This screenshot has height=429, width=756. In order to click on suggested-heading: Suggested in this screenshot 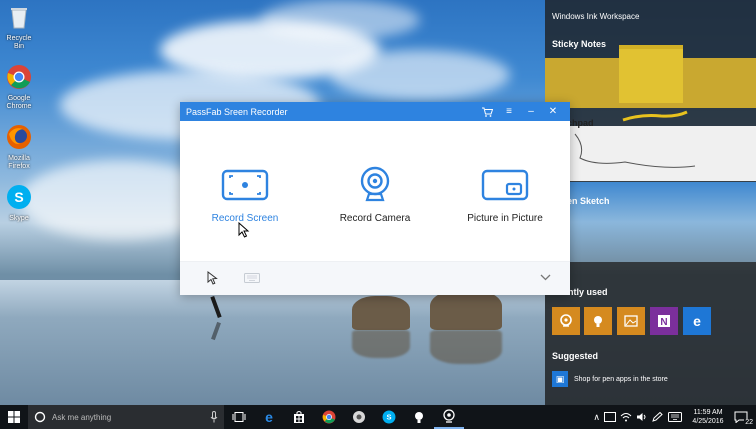, I will do `click(575, 356)`.